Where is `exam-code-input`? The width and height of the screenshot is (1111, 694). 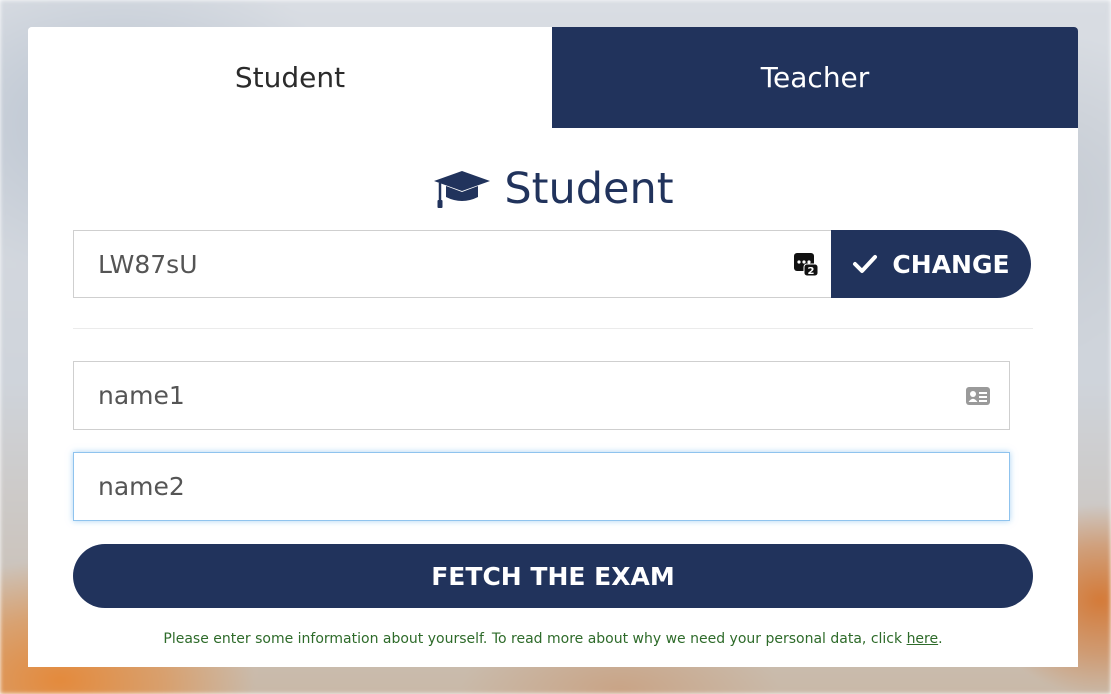
exam-code-input is located at coordinates (401, 264).